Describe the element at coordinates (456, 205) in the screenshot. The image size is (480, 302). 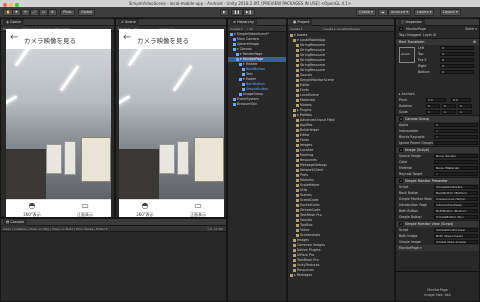
I see `property-field: IntroductionPage` at that location.